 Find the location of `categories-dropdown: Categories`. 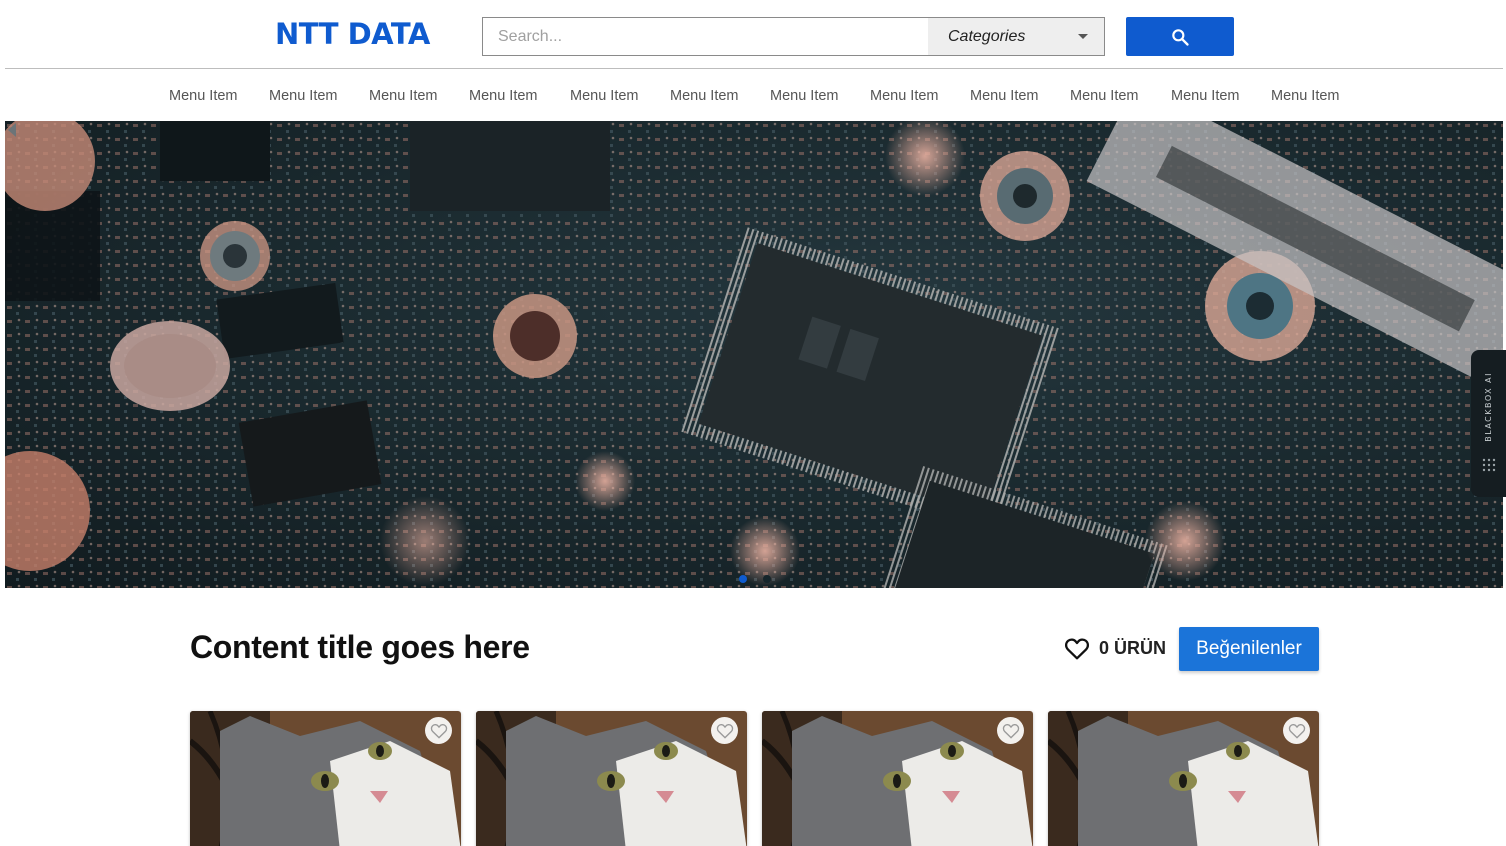

categories-dropdown: Categories is located at coordinates (1016, 36).